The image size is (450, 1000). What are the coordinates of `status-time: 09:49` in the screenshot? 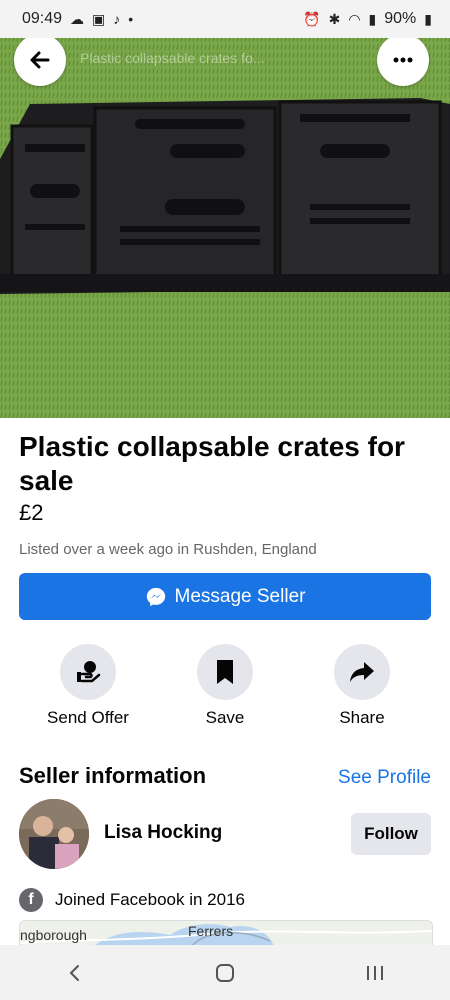 It's located at (42, 18).